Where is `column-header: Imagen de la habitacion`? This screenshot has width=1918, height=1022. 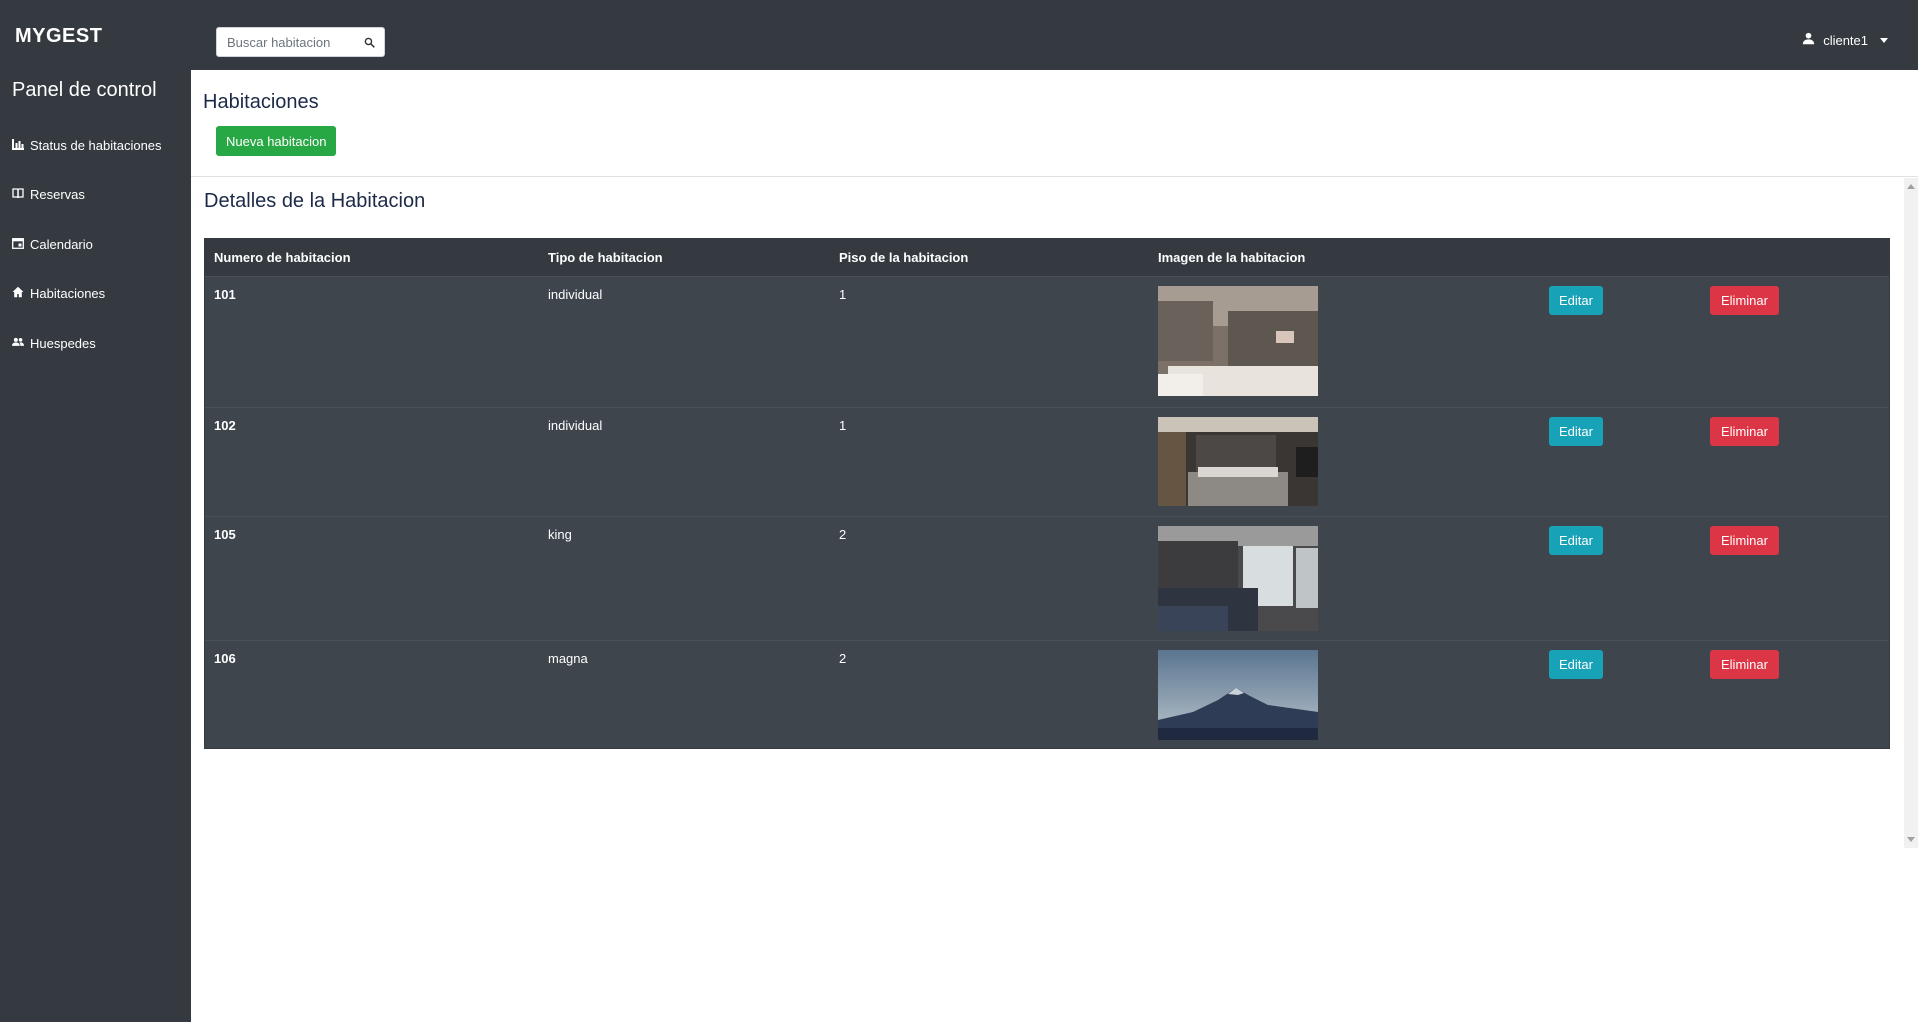
column-header: Imagen de la habitacion is located at coordinates (1344, 258).